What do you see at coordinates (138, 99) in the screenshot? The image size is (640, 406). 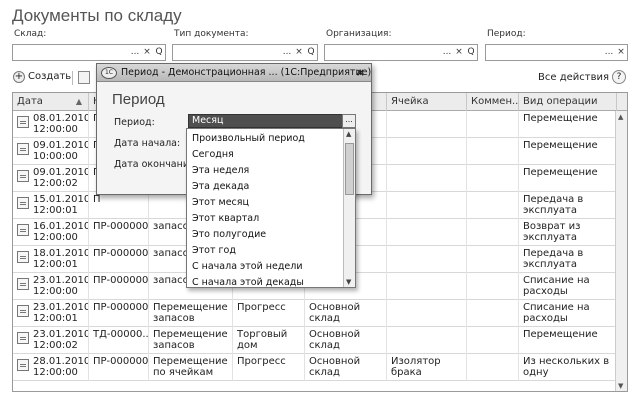 I see `dialog-heading: Период` at bounding box center [138, 99].